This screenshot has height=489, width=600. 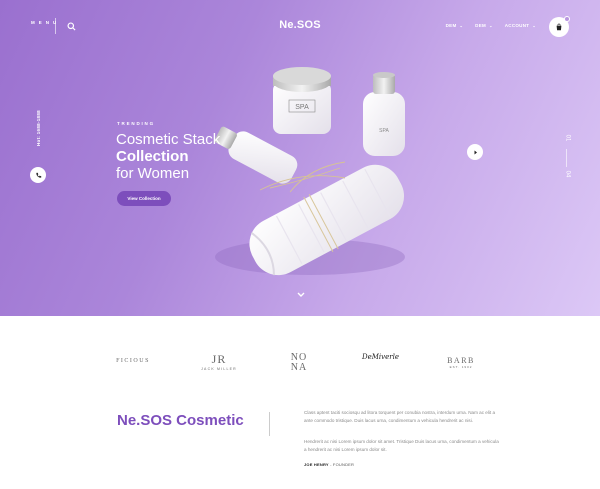 What do you see at coordinates (301, 295) in the screenshot?
I see `chevron-down-icon` at bounding box center [301, 295].